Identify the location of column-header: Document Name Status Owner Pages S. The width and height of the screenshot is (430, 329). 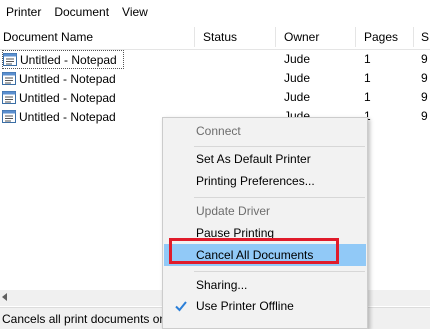
(215, 37).